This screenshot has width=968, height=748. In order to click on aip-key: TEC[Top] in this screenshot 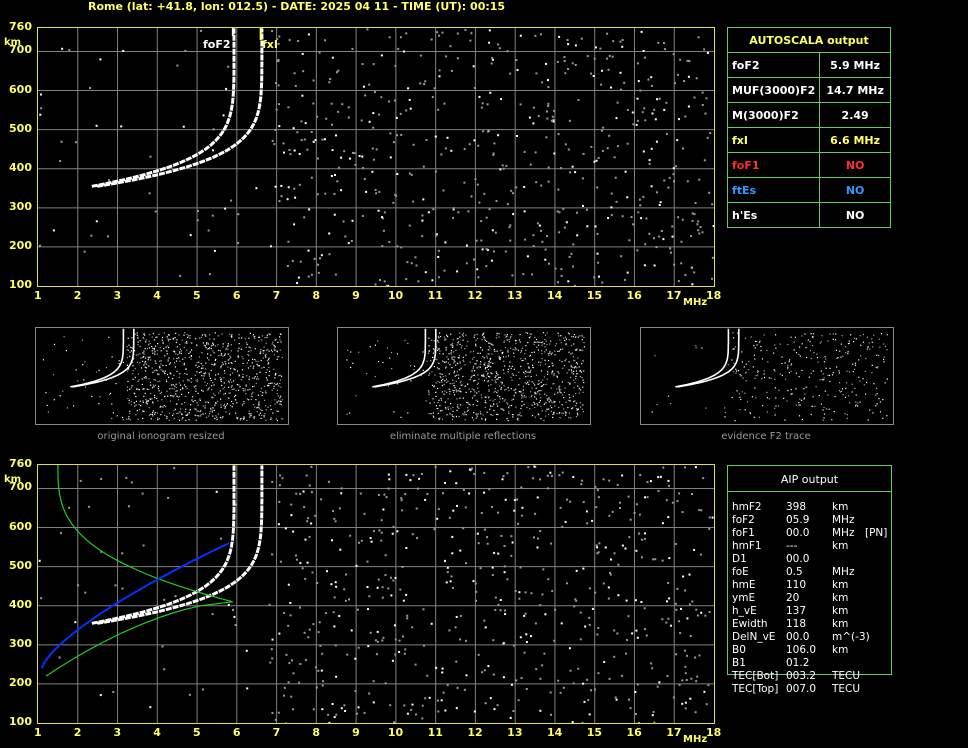, I will do `click(755, 689)`.